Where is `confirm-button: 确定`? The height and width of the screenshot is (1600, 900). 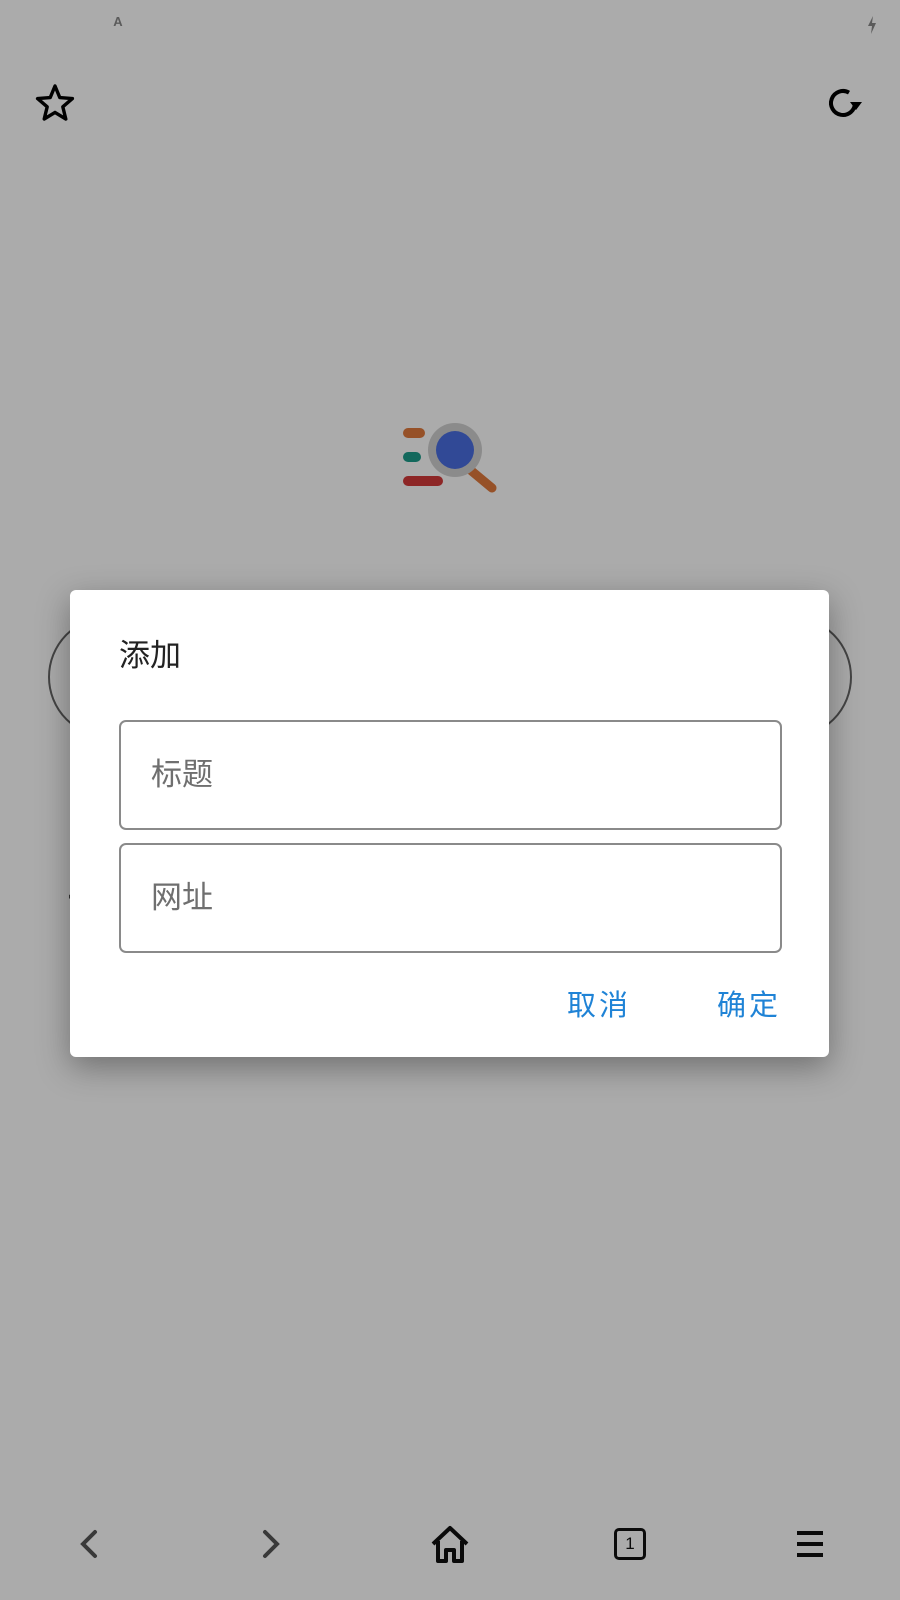
confirm-button: 确定 is located at coordinates (749, 1003).